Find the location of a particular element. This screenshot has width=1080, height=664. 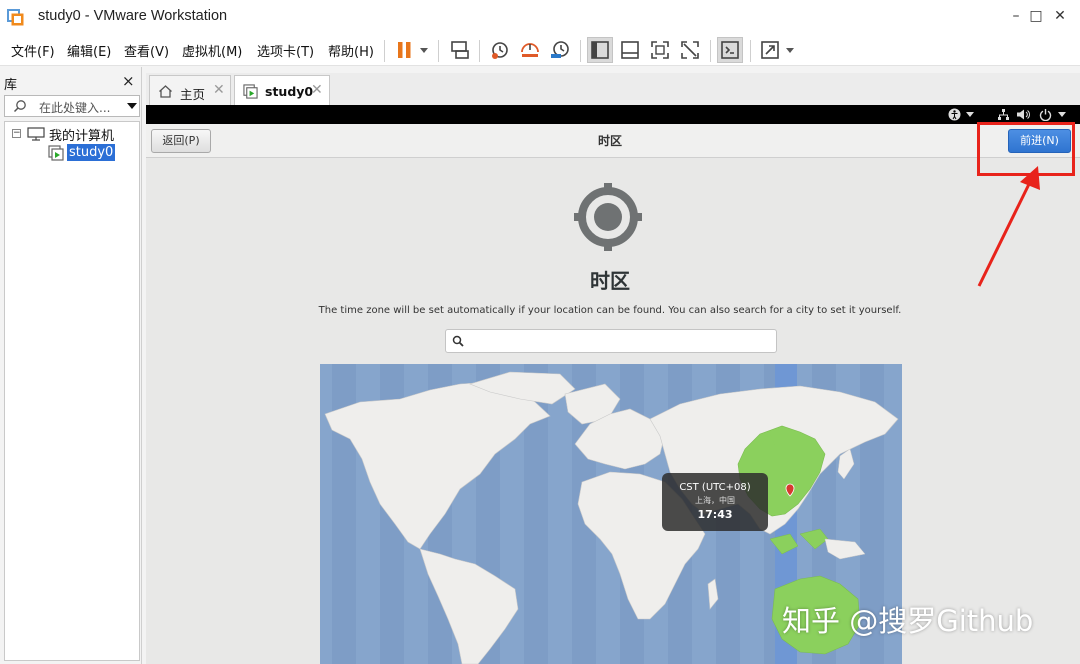

stretch-icon is located at coordinates (770, 50).